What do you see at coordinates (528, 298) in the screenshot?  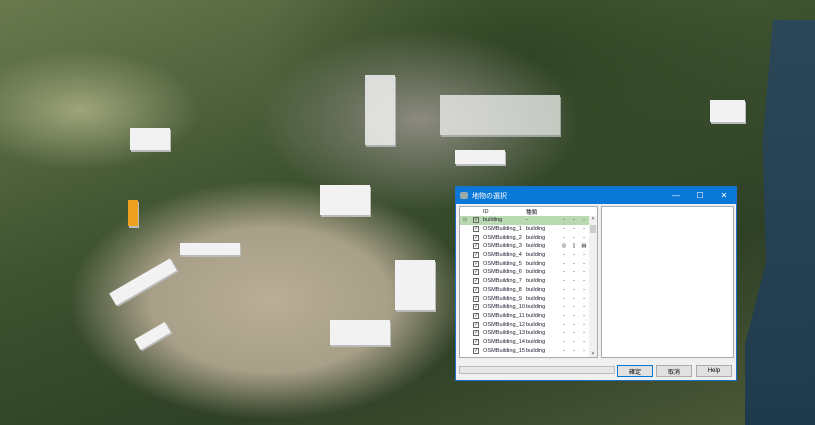 I see `list-item: ✓ OSMBuilding_9 building - - -` at bounding box center [528, 298].